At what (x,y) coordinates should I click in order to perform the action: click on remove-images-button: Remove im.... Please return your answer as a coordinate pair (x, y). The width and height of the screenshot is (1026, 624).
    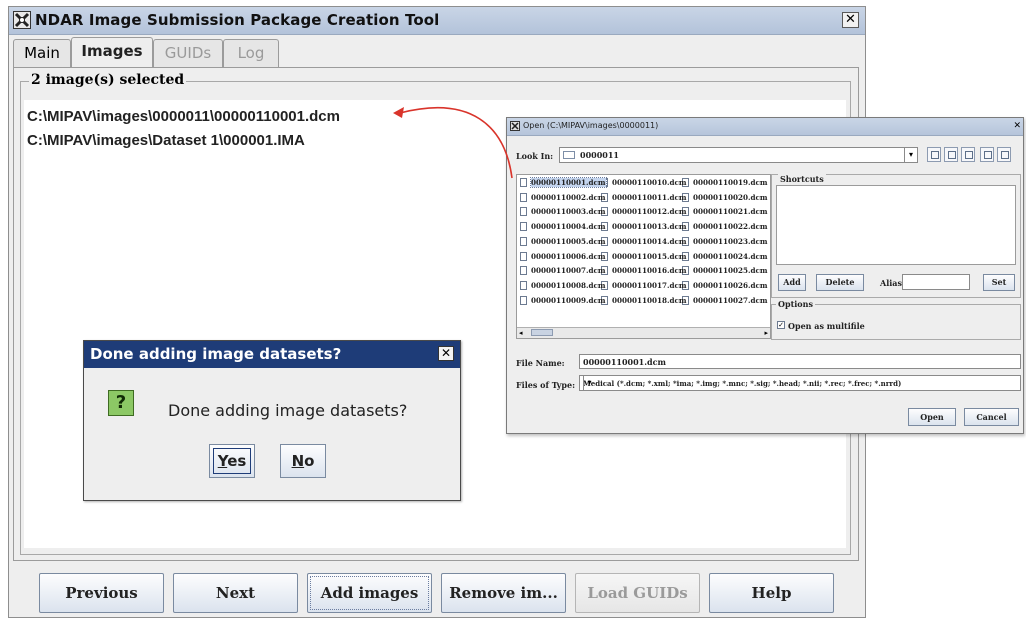
    Looking at the image, I should click on (503, 593).